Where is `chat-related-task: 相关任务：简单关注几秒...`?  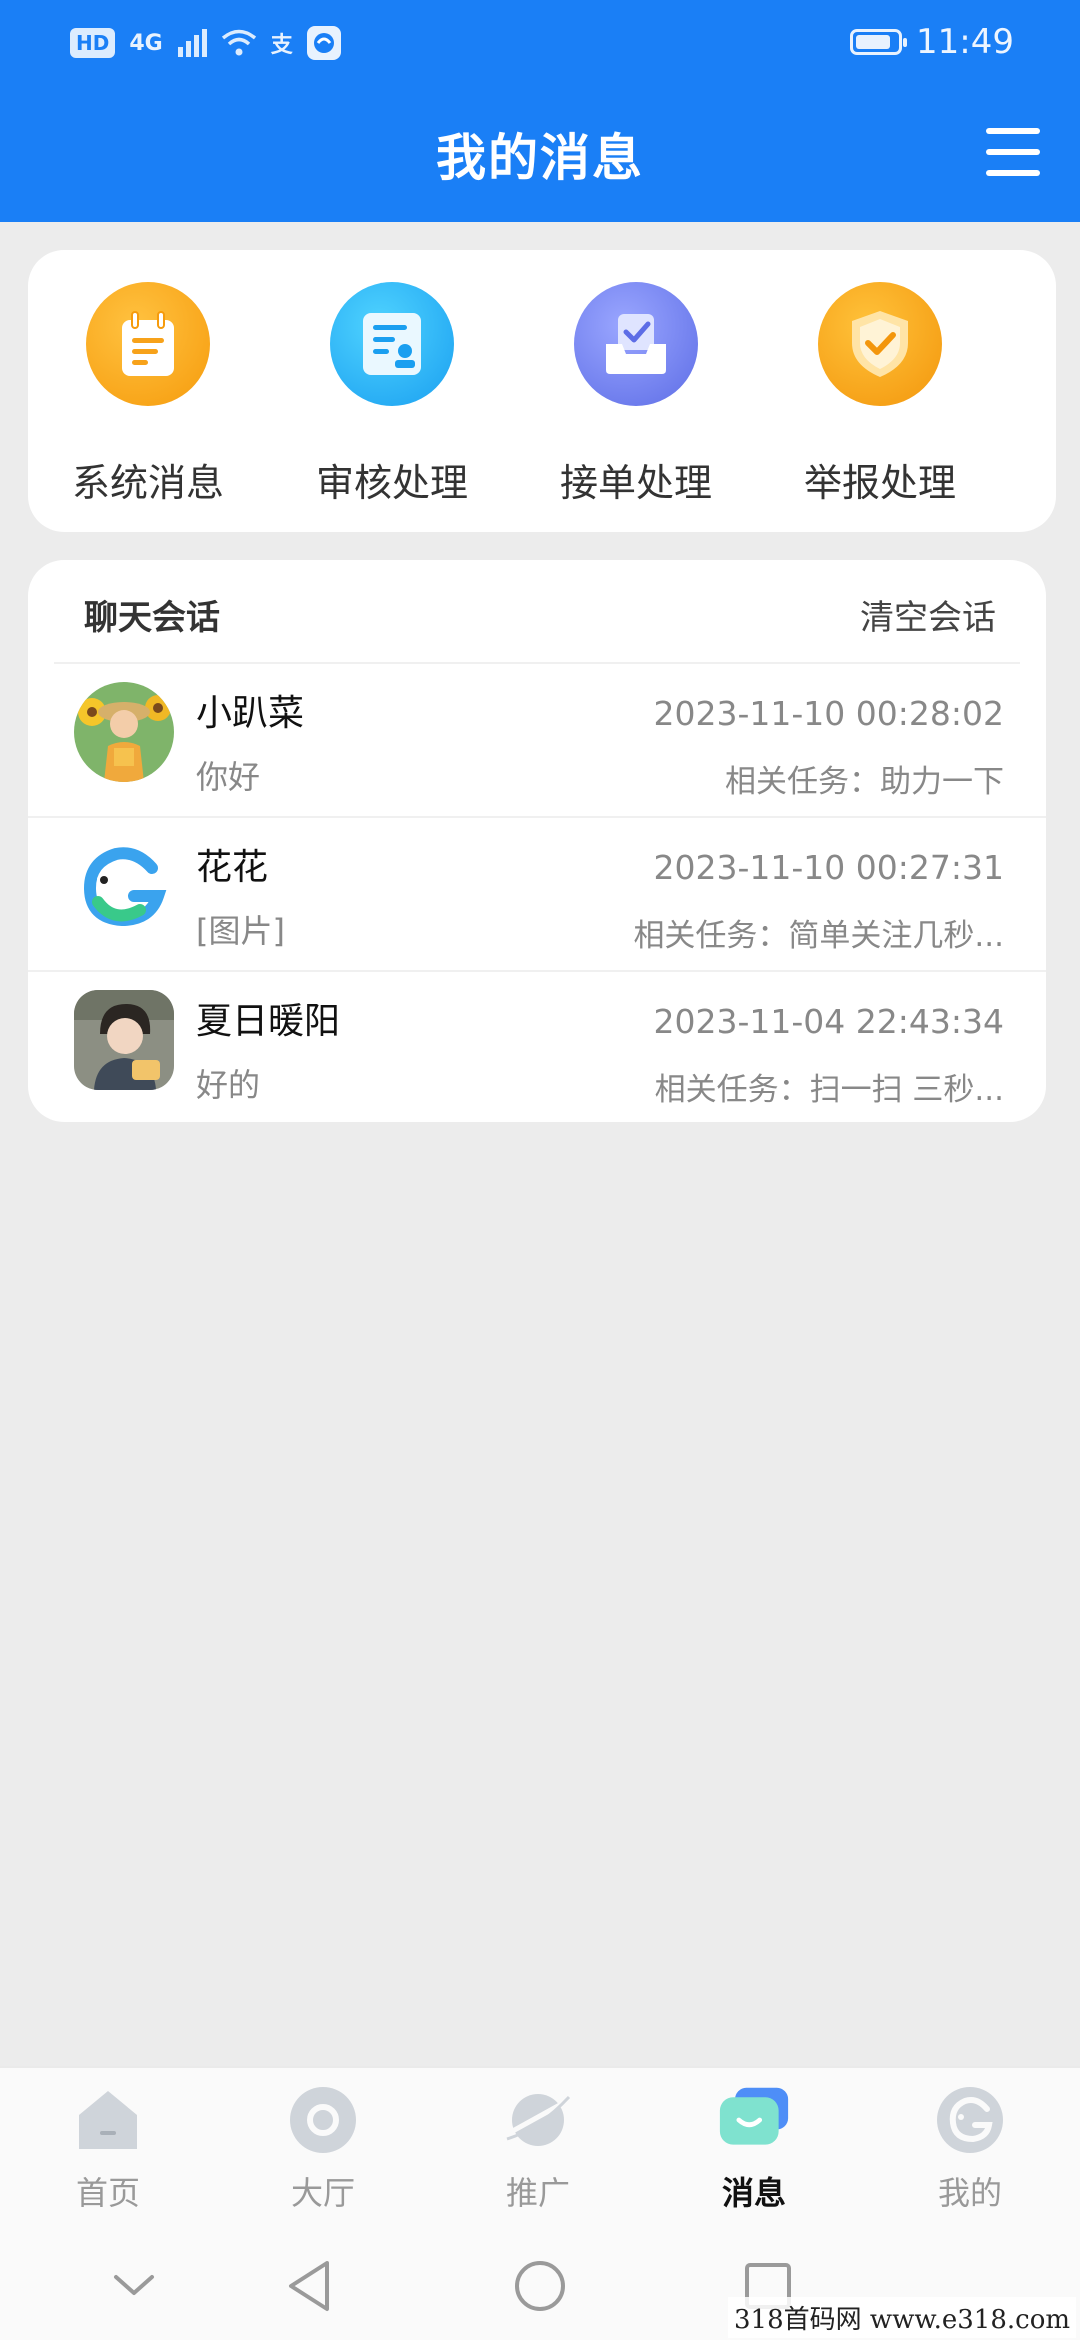 chat-related-task: 相关任务：简单关注几秒... is located at coordinates (818, 936).